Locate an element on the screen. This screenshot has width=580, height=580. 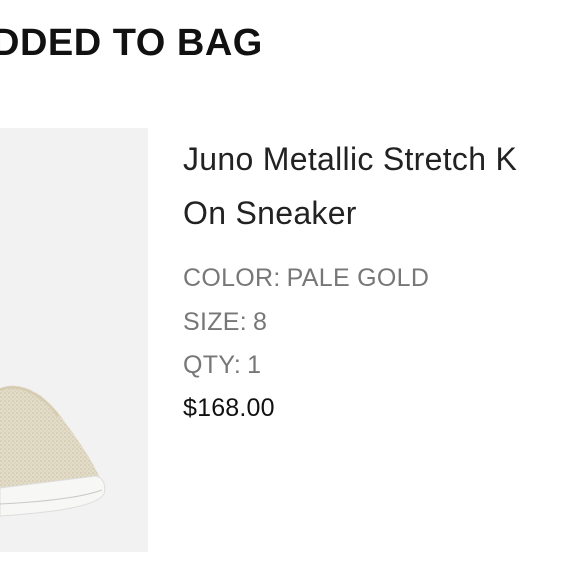
qty-label: QTY: is located at coordinates (212, 365).